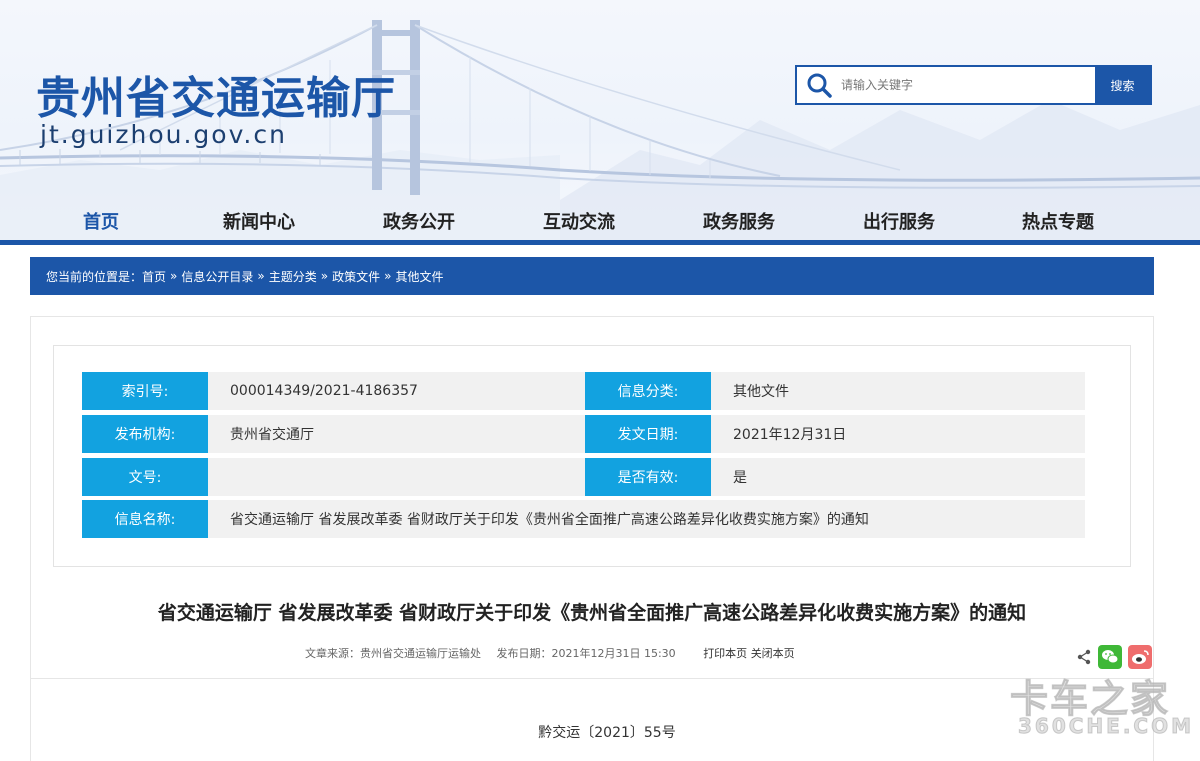 The height and width of the screenshot is (761, 1200). I want to click on nav-item-news: 新闻中心, so click(259, 221).